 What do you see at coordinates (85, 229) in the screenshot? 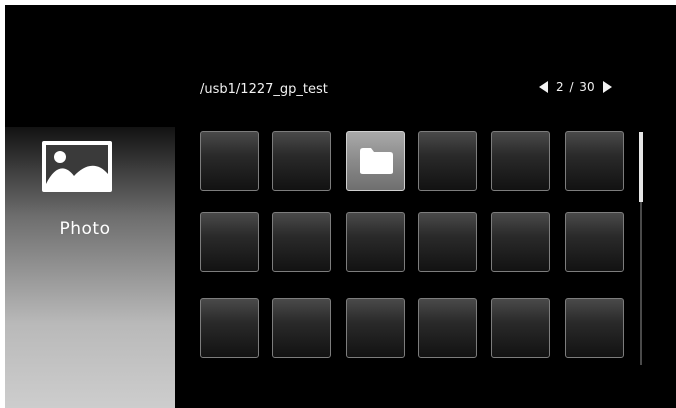
I see `category-label: Photo` at bounding box center [85, 229].